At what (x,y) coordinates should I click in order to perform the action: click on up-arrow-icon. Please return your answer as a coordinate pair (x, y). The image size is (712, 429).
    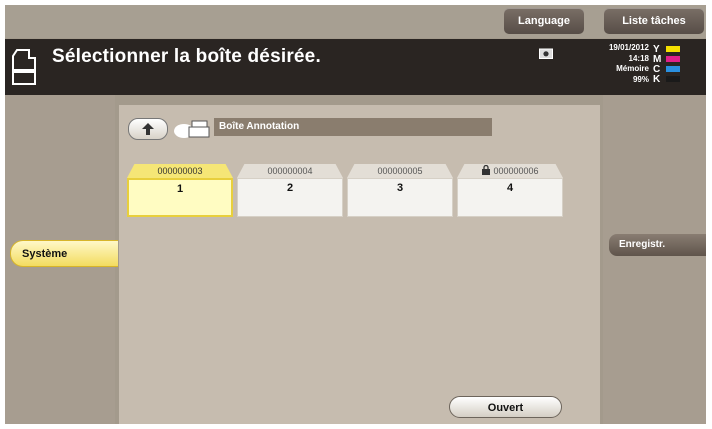
    Looking at the image, I should click on (148, 129).